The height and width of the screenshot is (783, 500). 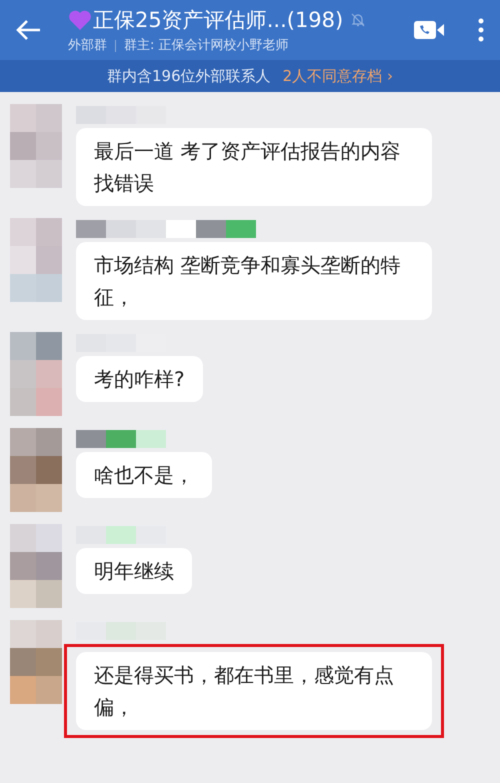 What do you see at coordinates (144, 475) in the screenshot?
I see `message-bubble: 啥也不是，` at bounding box center [144, 475].